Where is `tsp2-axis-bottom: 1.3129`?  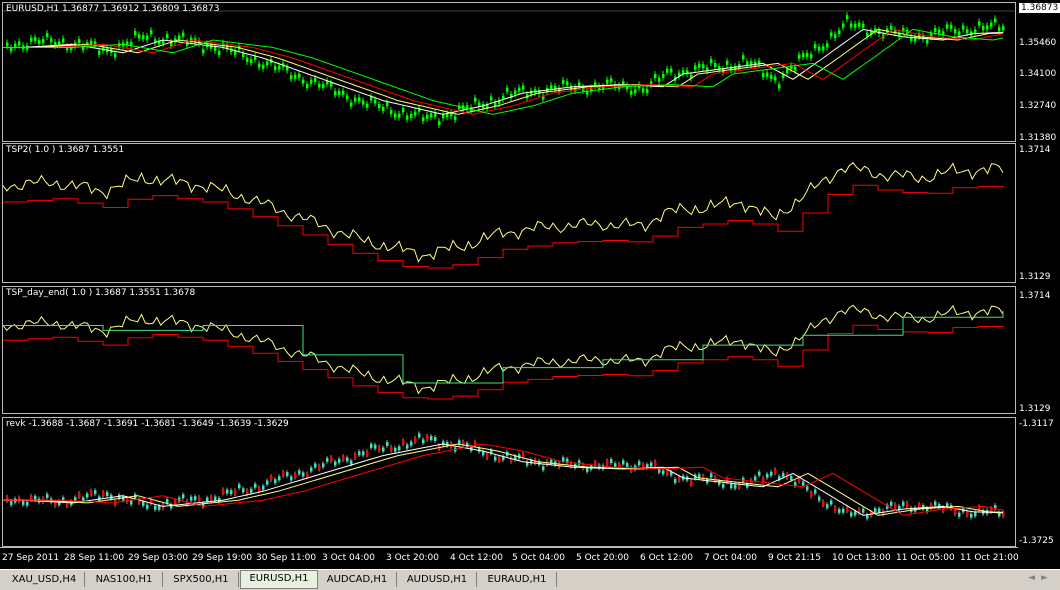
tsp2-axis-bottom: 1.3129 is located at coordinates (1035, 277).